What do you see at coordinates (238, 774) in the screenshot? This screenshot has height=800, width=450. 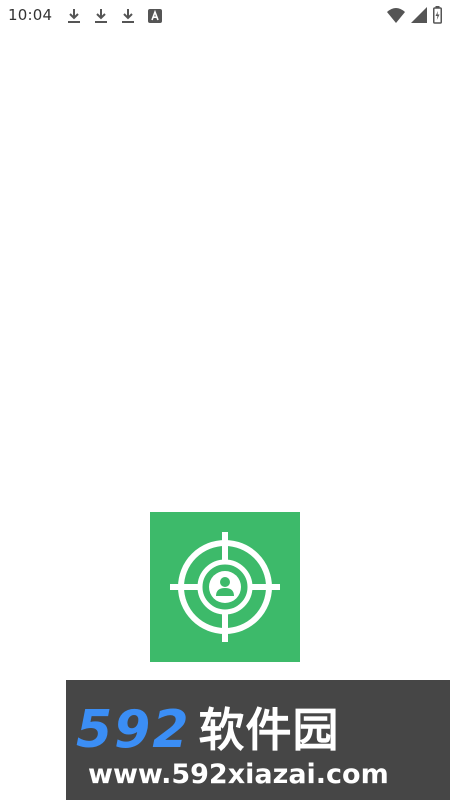 I see `watermark-url: www.592xiazai.com` at bounding box center [238, 774].